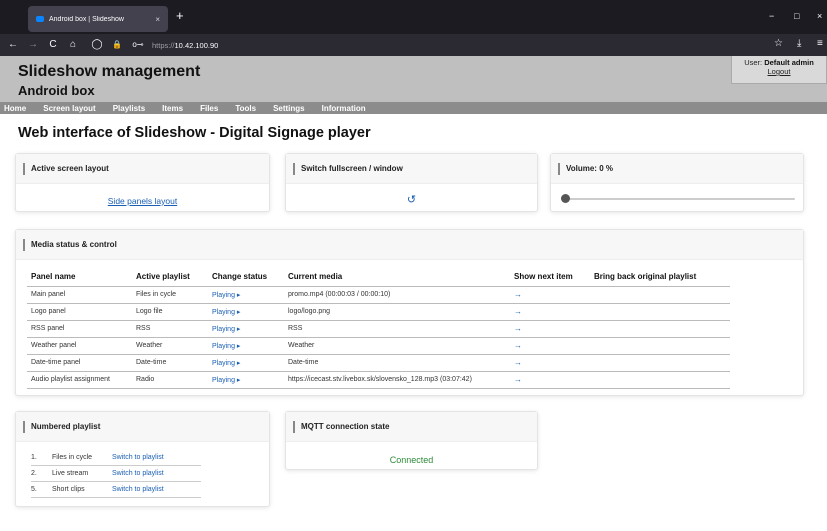  What do you see at coordinates (66, 426) in the screenshot?
I see `card-title: Numbered playlist` at bounding box center [66, 426].